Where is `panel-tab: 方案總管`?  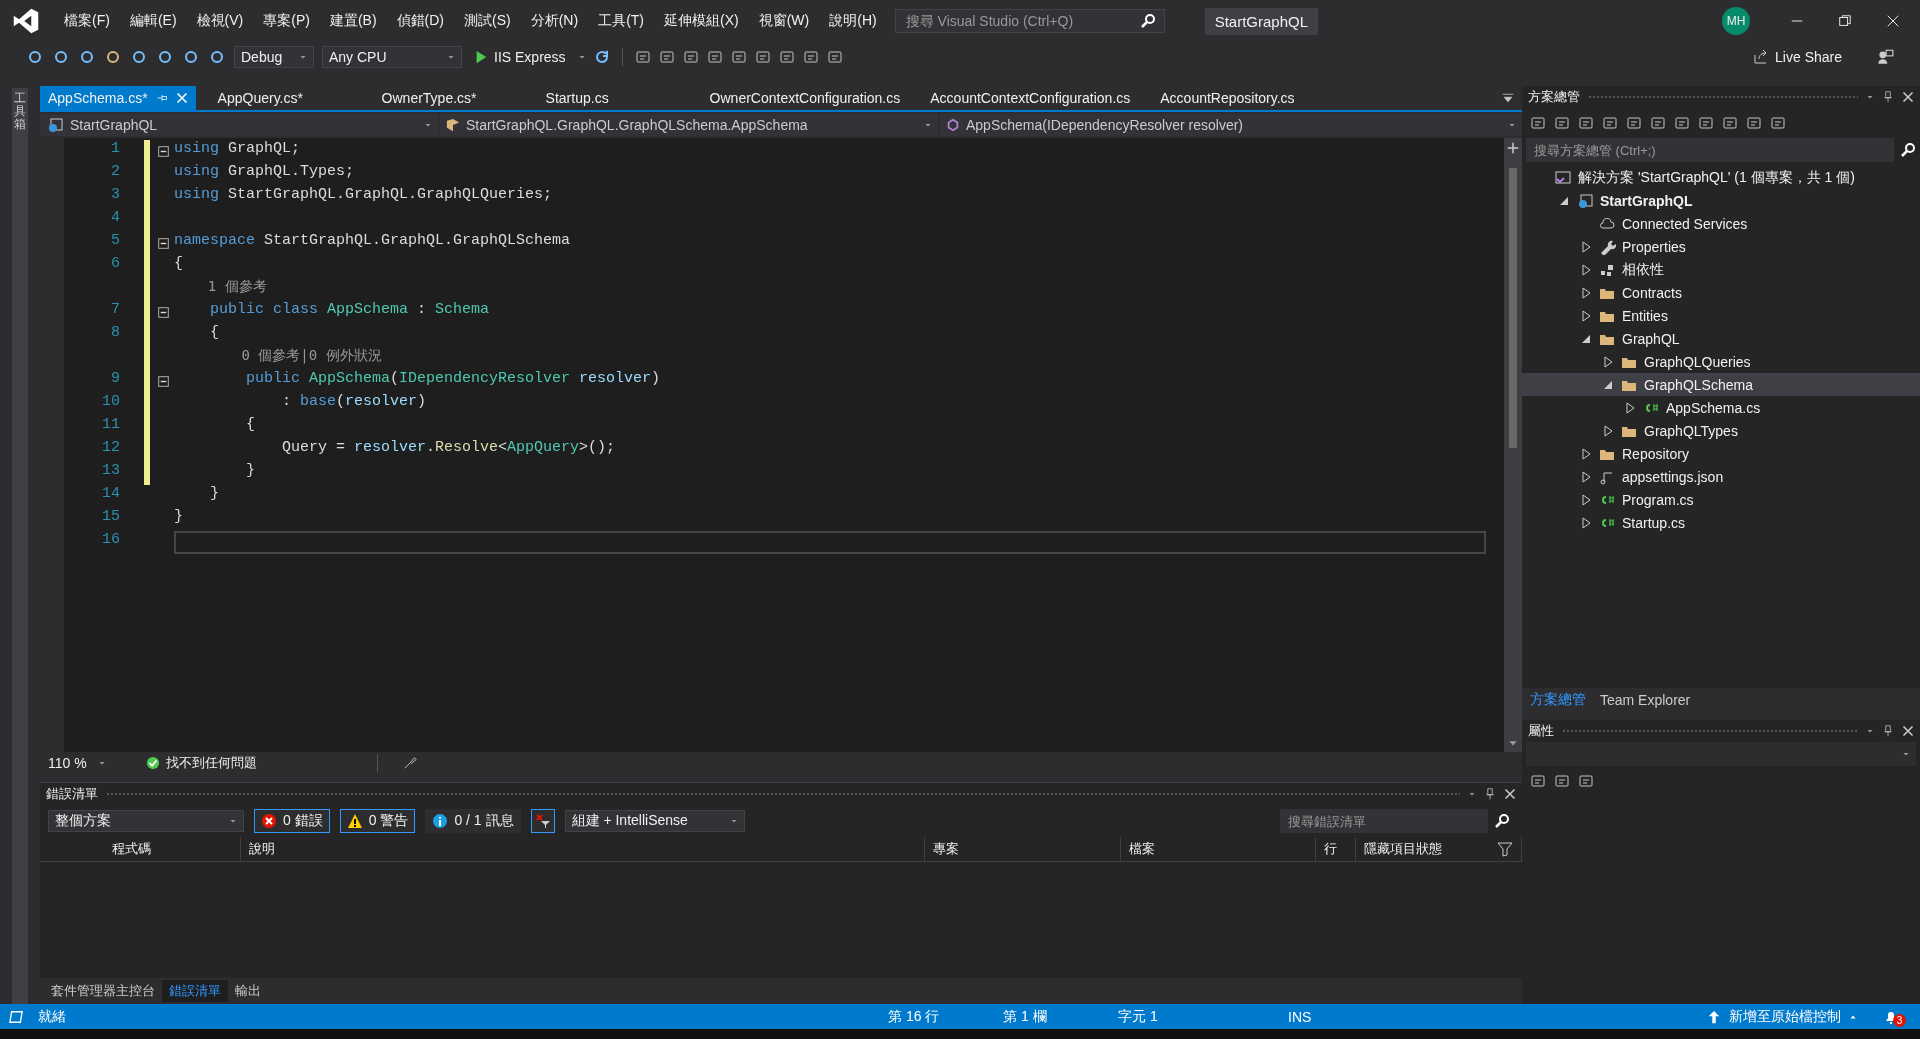 panel-tab: 方案總管 is located at coordinates (1558, 700).